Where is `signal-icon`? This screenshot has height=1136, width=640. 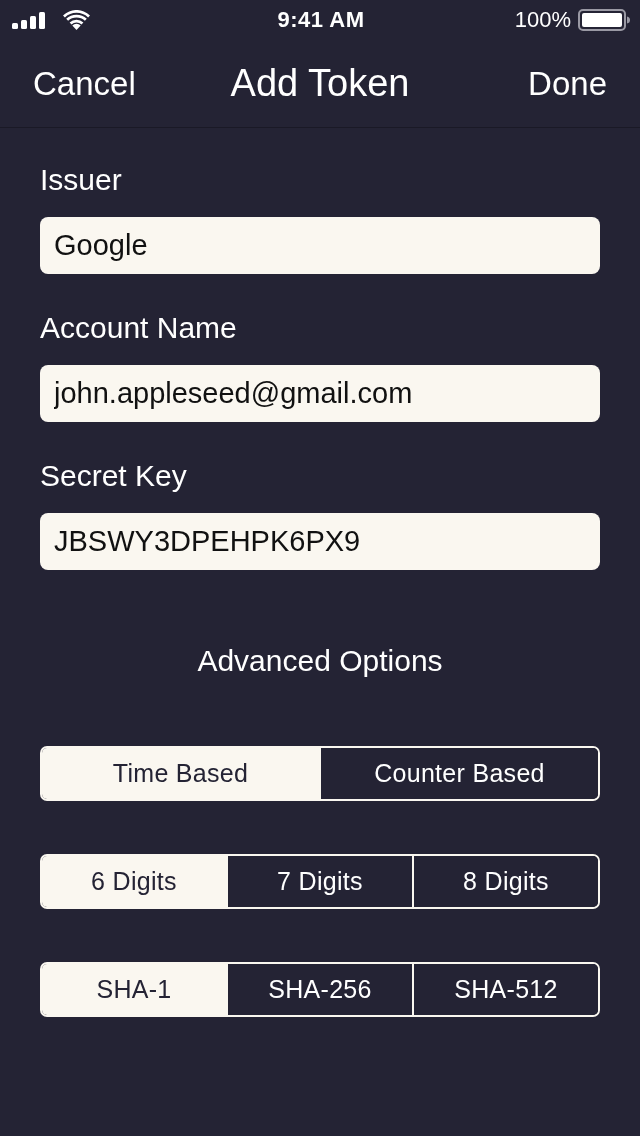
signal-icon is located at coordinates (28, 20).